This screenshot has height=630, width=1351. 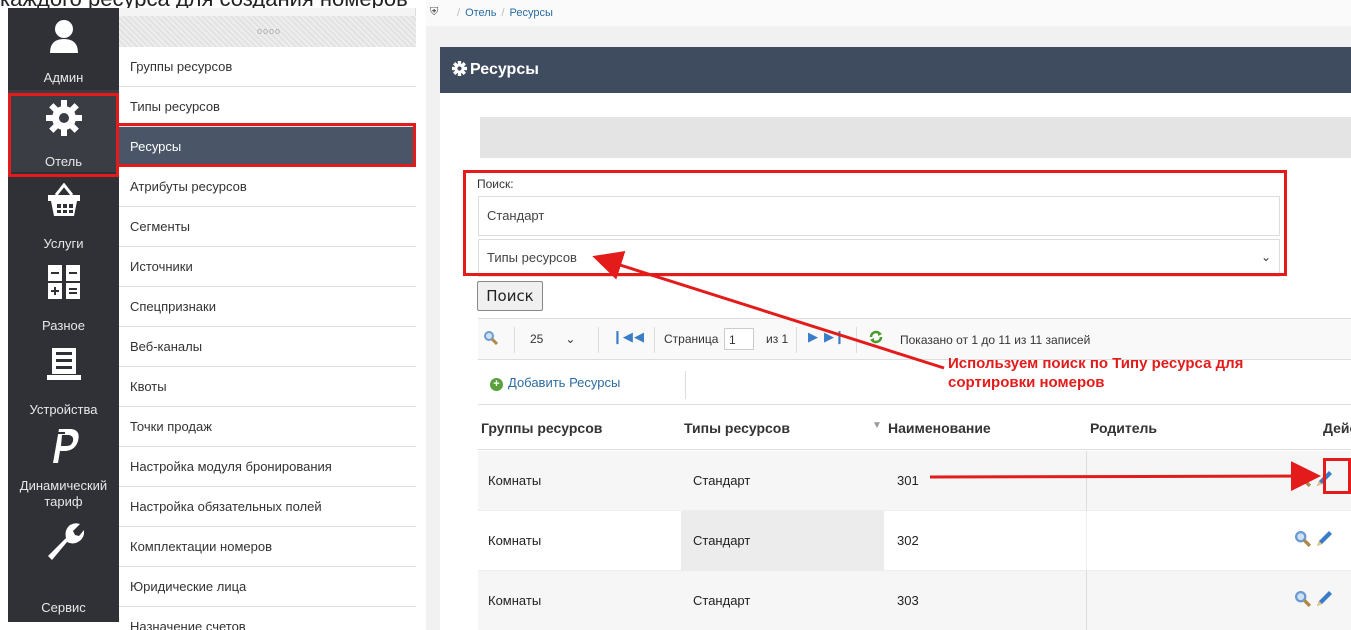 What do you see at coordinates (267, 467) in the screenshot?
I see `menu-item: Настройка модуля бронирования` at bounding box center [267, 467].